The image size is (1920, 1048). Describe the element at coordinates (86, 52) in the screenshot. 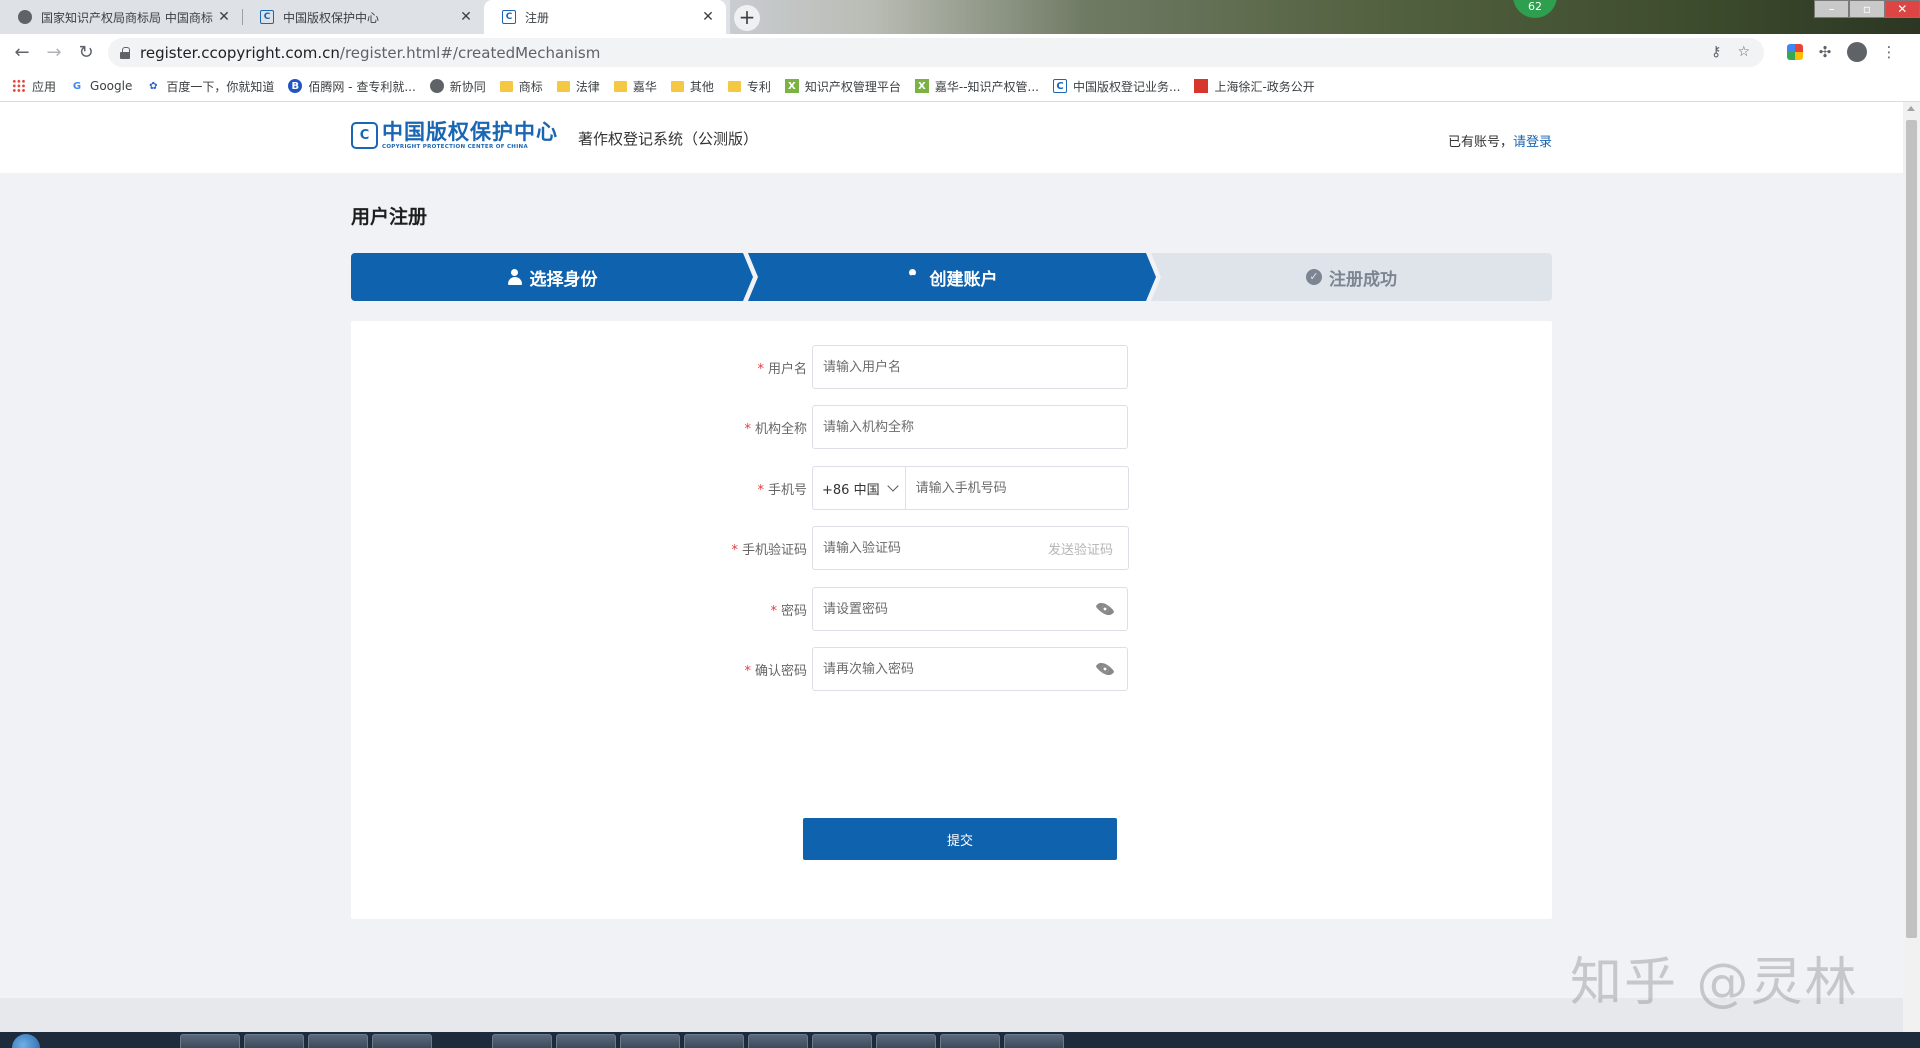

I see `reload-icon: ↻` at that location.